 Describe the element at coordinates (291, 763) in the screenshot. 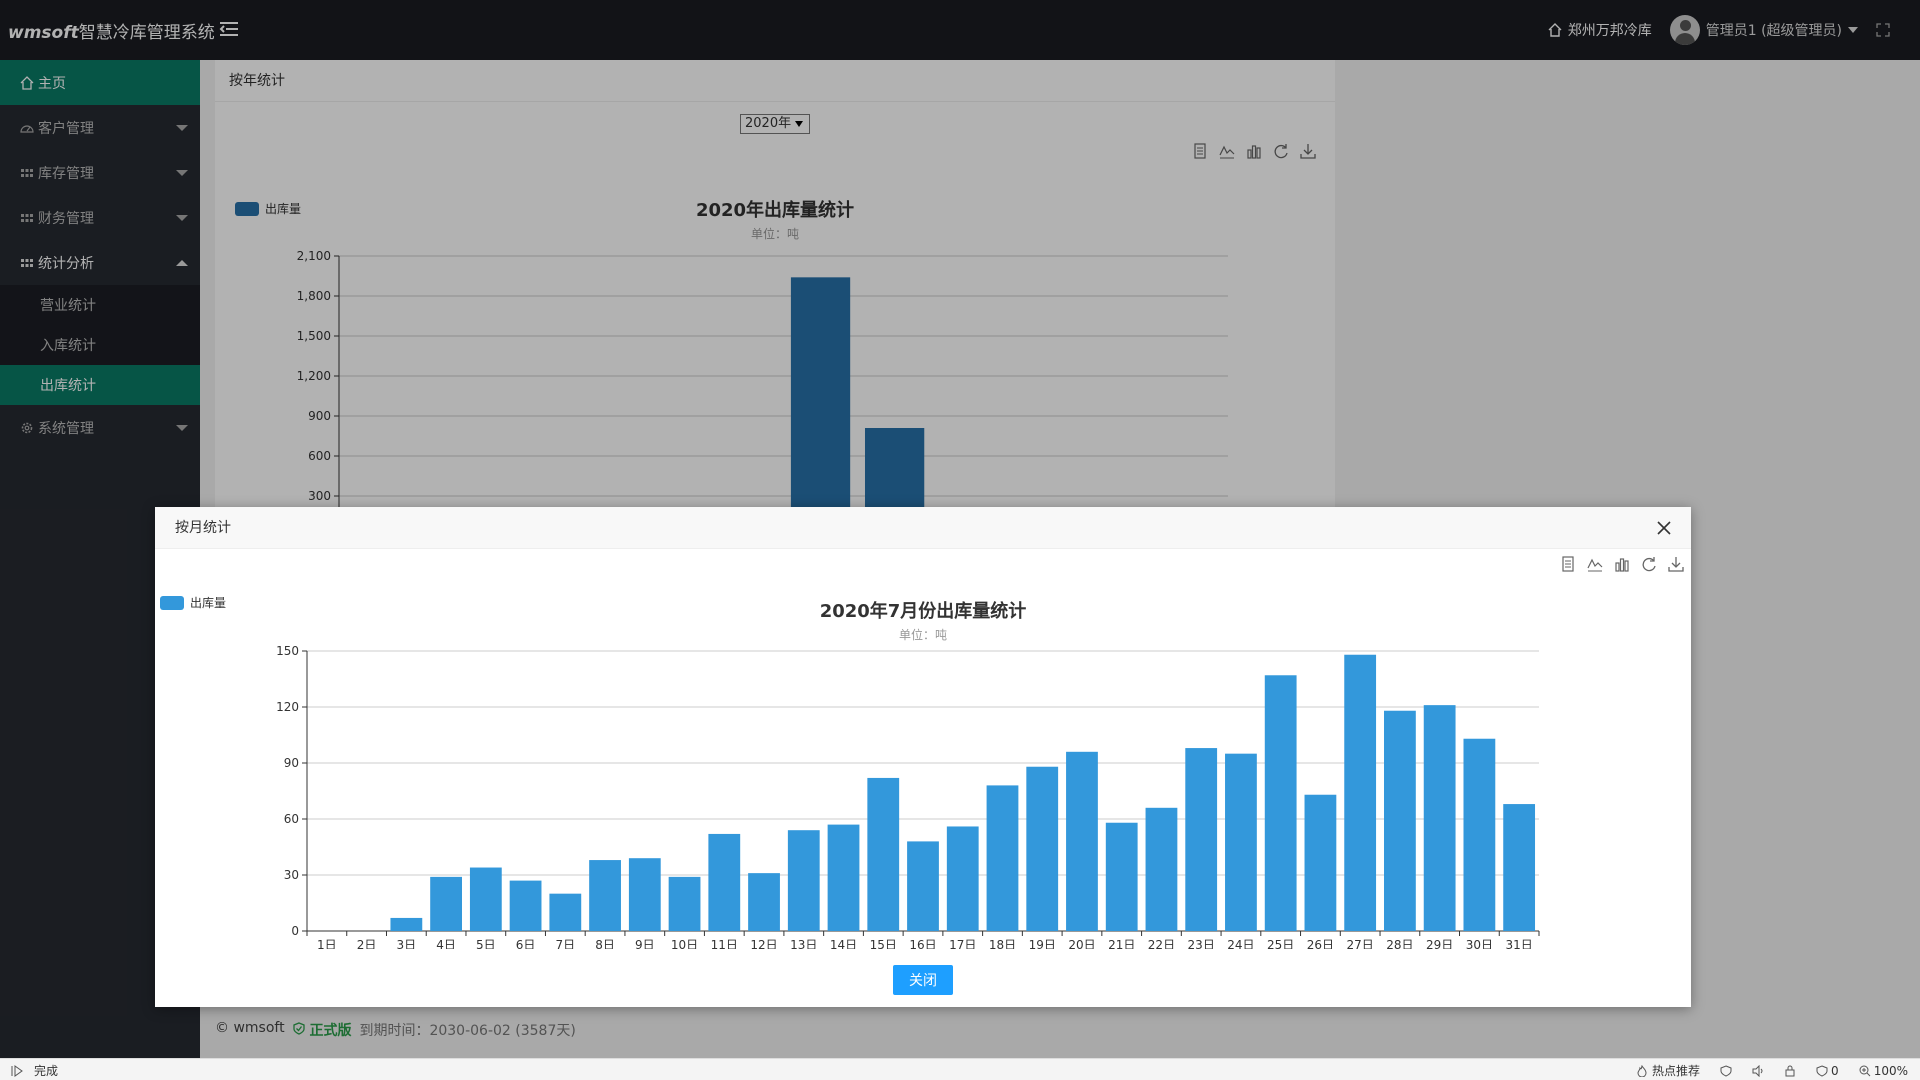

I see `y-tick-label: 90` at that location.